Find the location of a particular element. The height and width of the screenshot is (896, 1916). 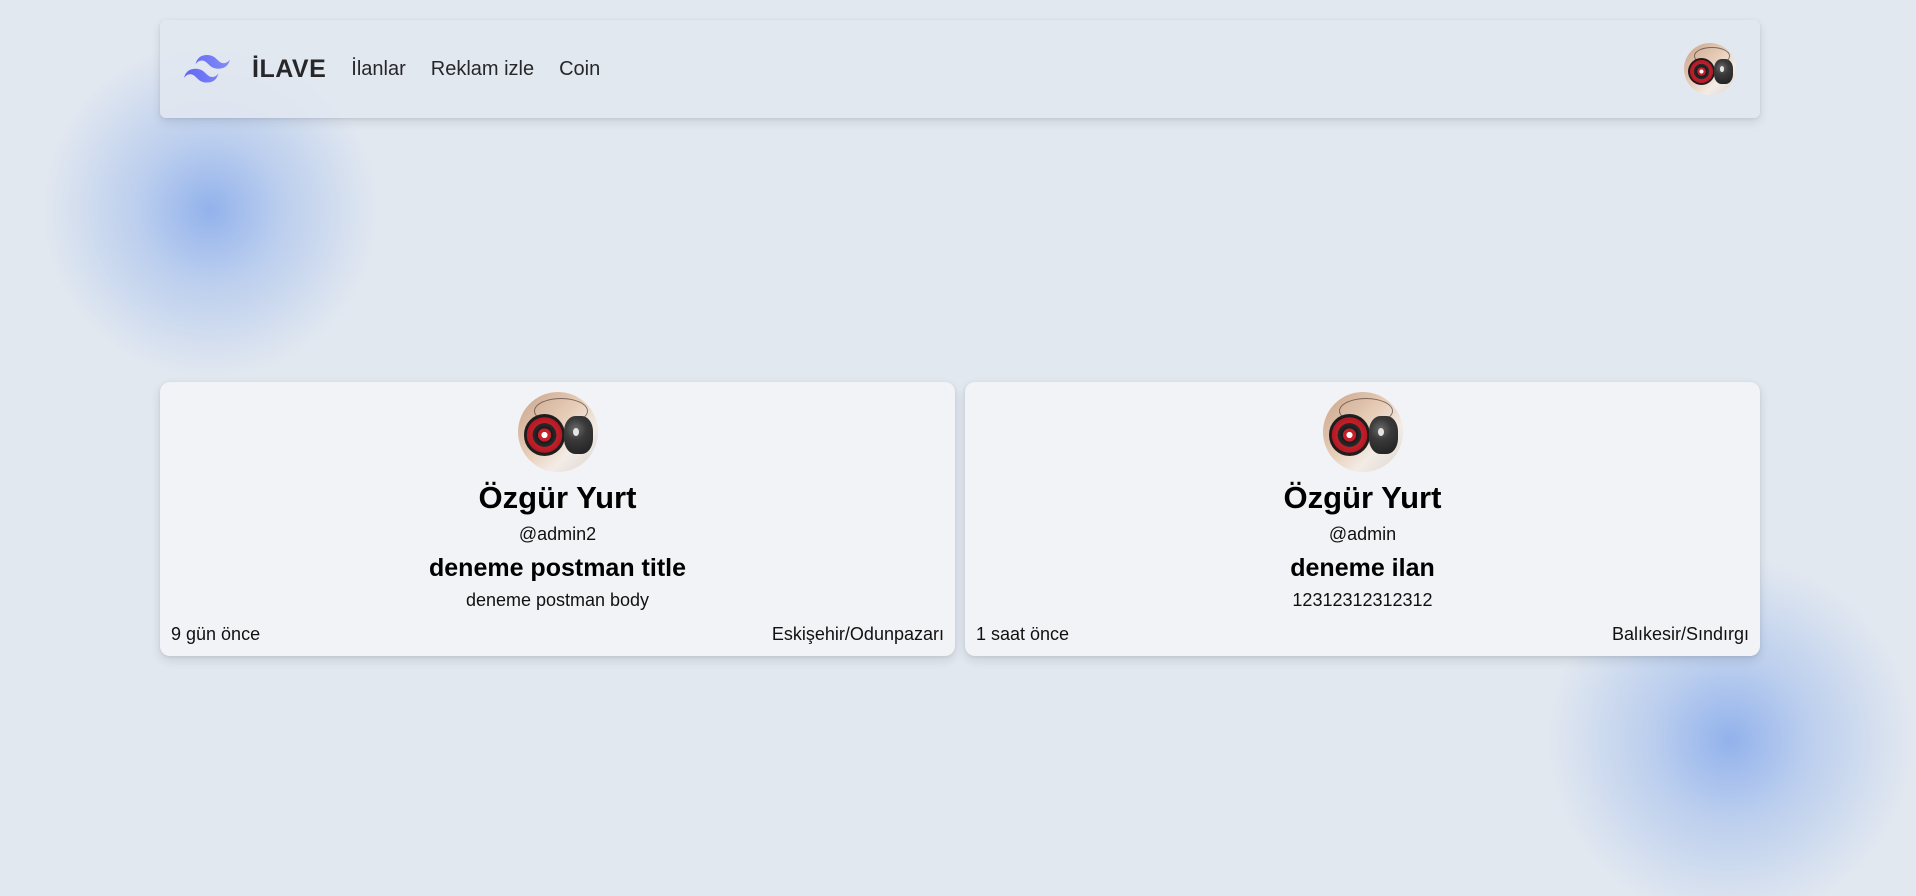

user-avatar-photo is located at coordinates (1710, 69).